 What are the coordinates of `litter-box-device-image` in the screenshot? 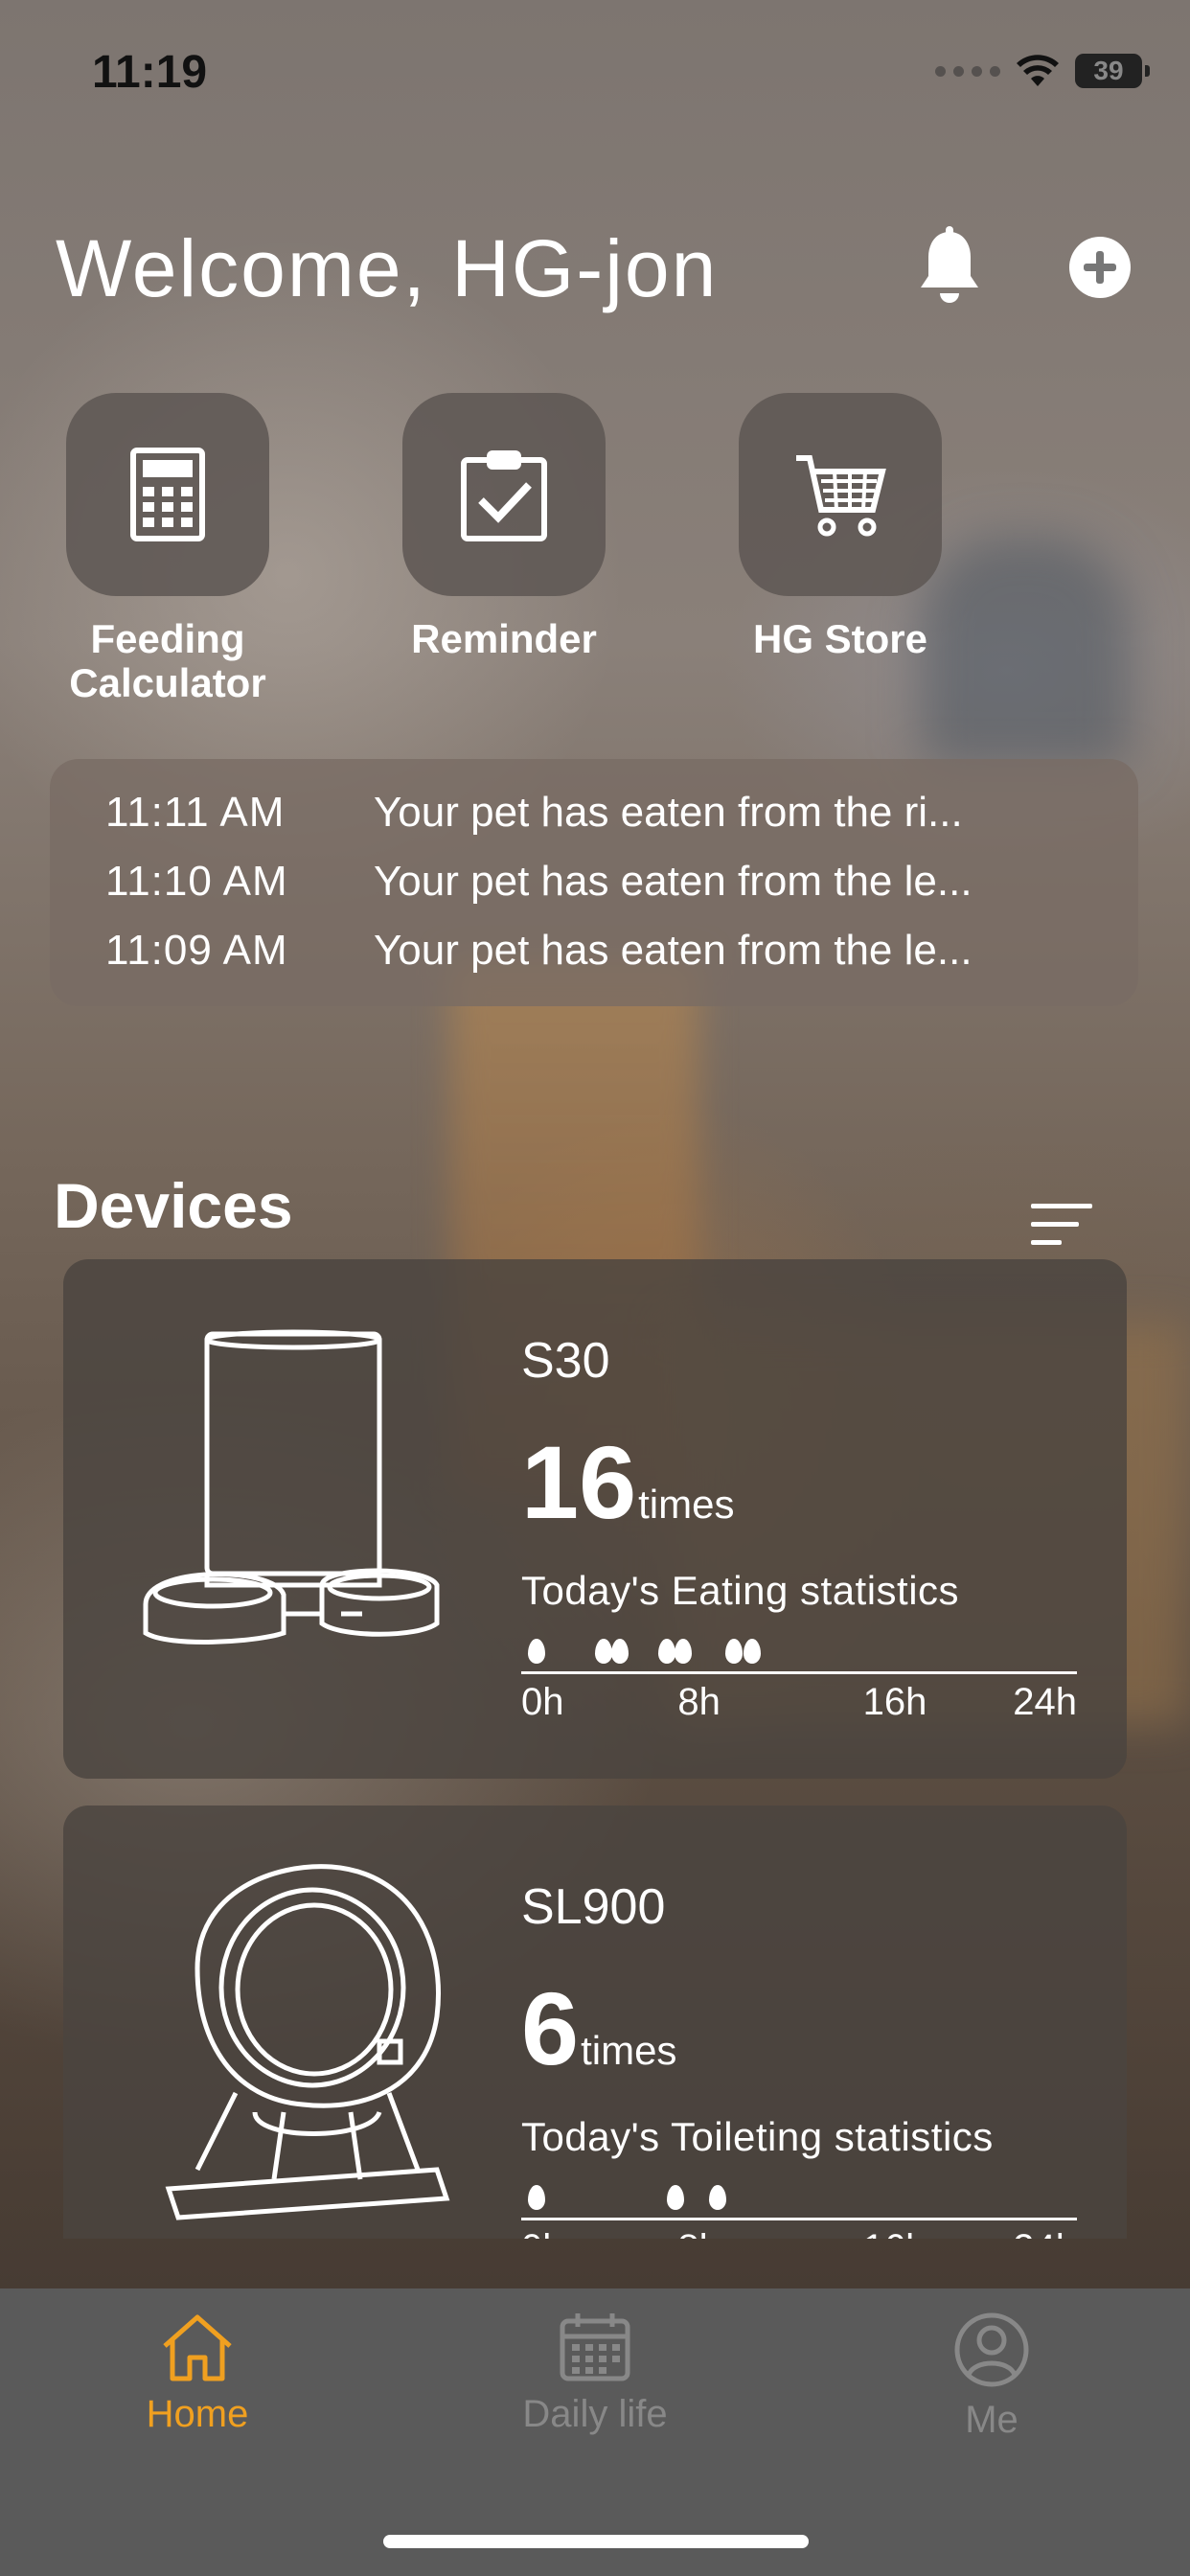 It's located at (308, 2042).